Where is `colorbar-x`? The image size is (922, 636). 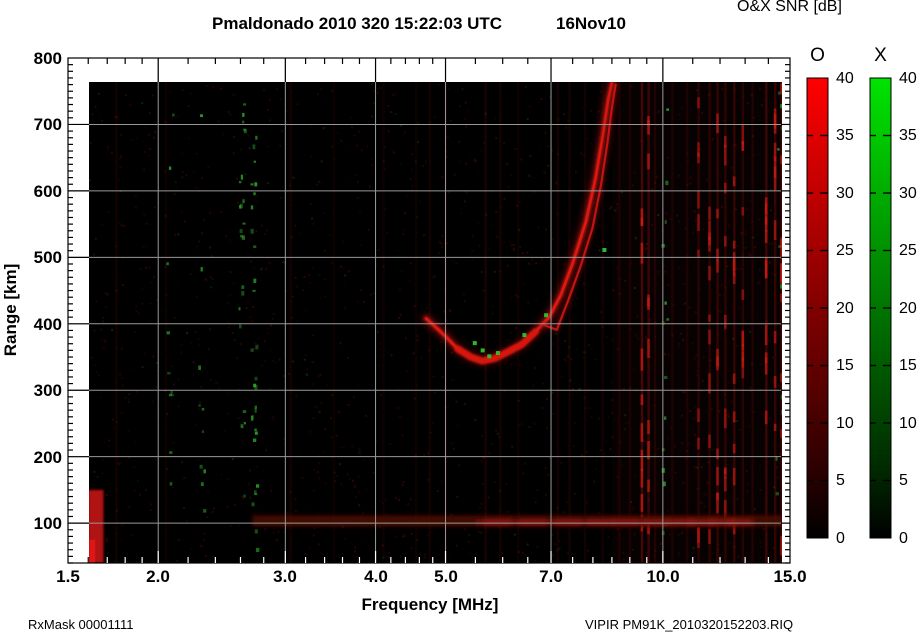
colorbar-x is located at coordinates (880, 308).